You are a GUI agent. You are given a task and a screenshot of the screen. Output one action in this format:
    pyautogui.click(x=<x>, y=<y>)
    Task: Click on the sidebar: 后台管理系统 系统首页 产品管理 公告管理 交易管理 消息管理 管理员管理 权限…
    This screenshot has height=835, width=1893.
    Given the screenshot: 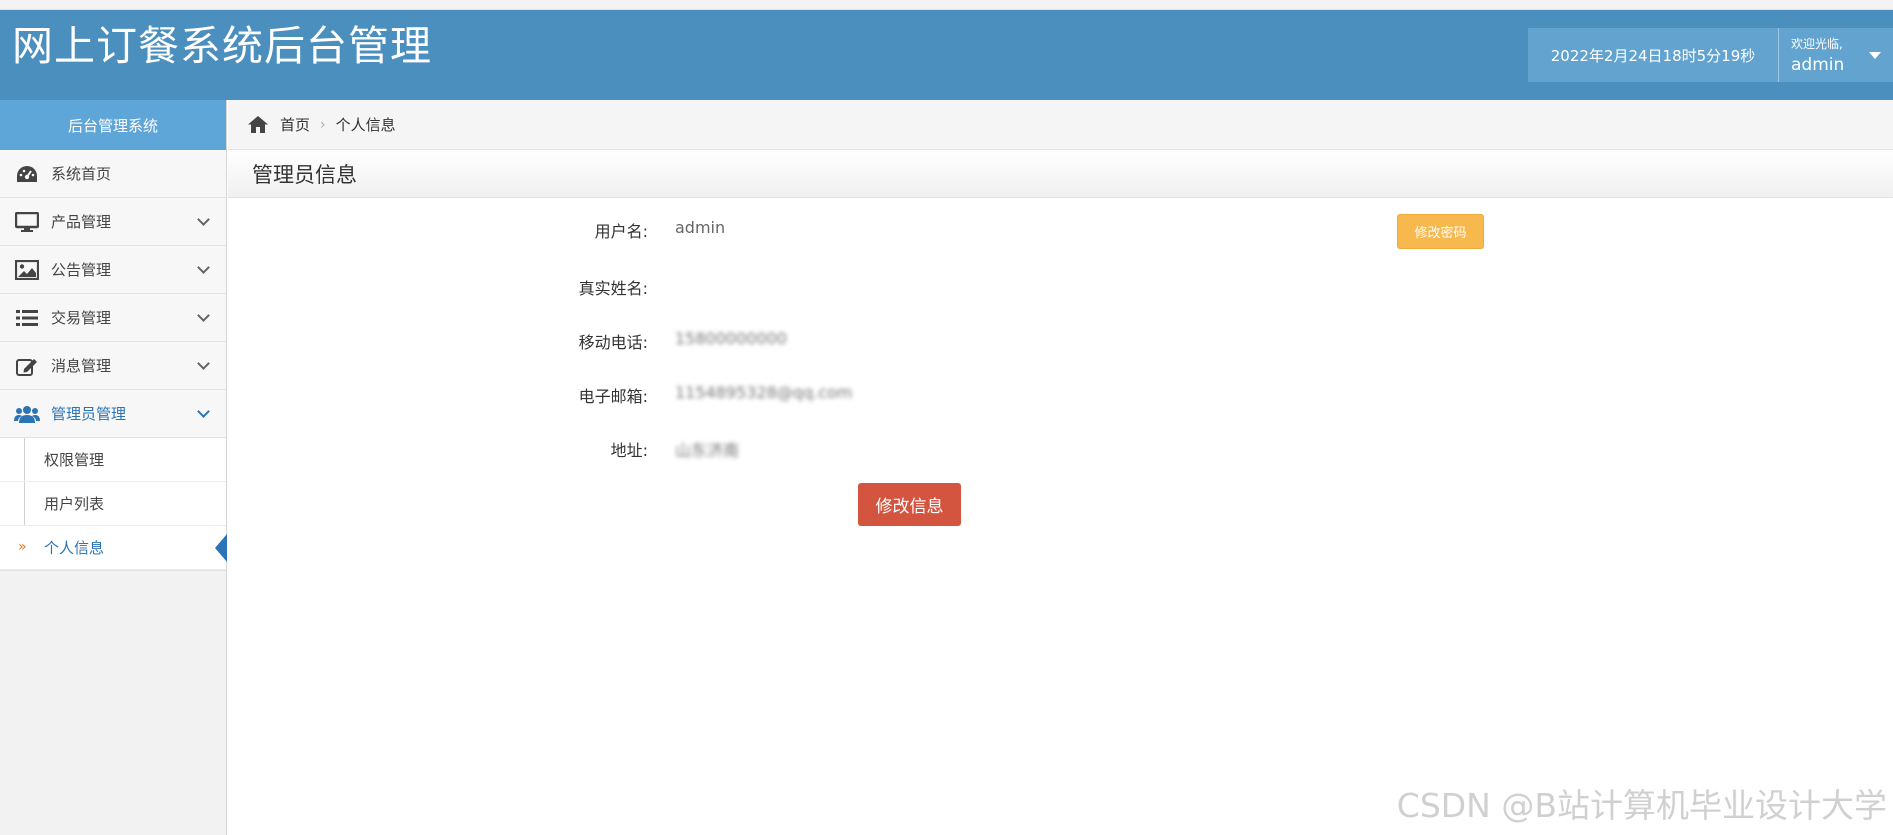 What is the action you would take?
    pyautogui.click(x=113, y=467)
    